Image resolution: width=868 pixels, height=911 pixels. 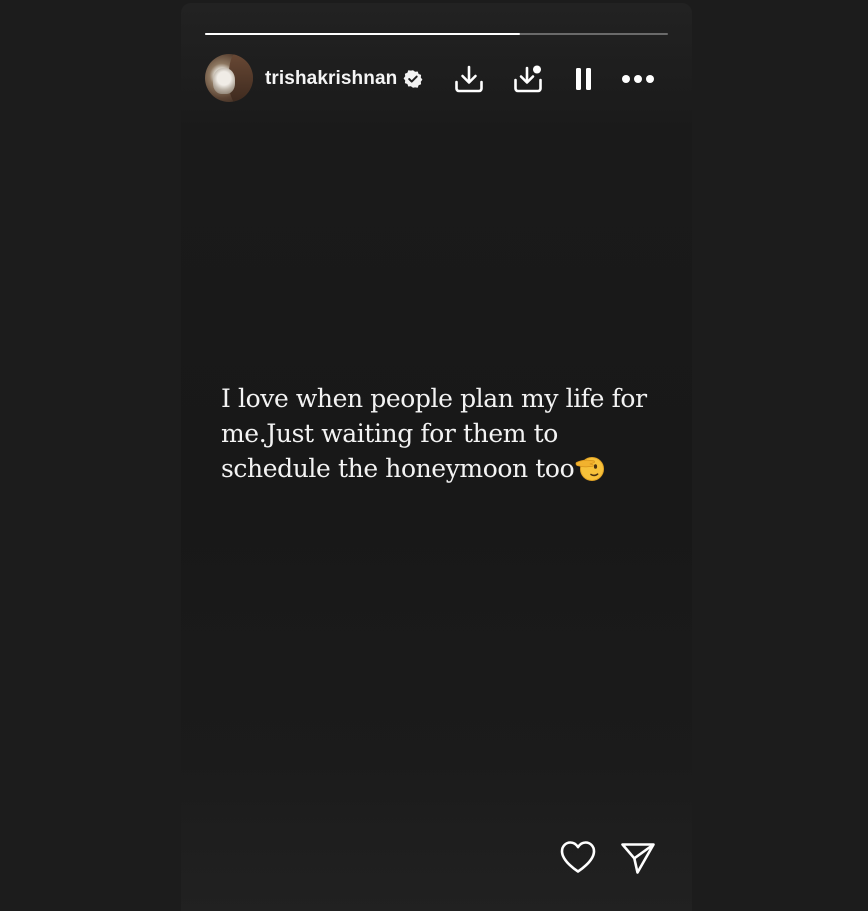 I want to click on story-progress-fill, so click(x=362, y=34).